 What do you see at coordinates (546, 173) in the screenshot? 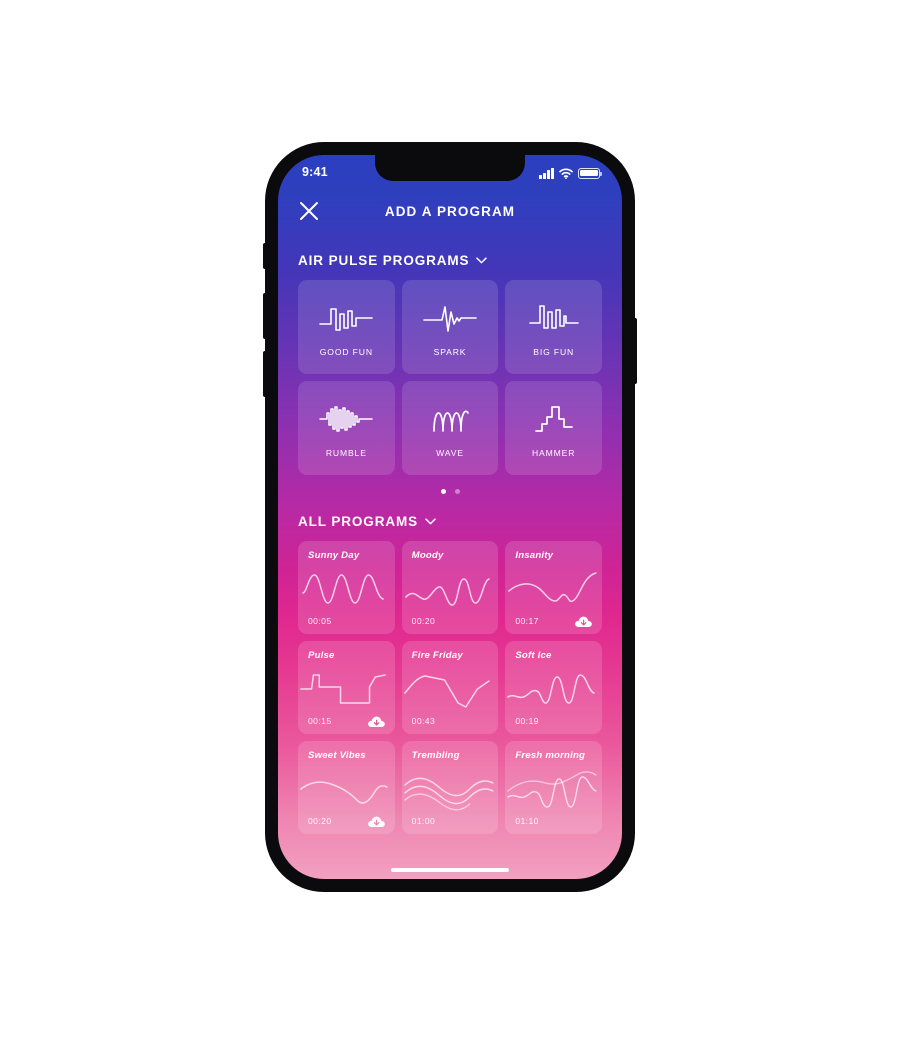
I see `cellular-signal-icon` at bounding box center [546, 173].